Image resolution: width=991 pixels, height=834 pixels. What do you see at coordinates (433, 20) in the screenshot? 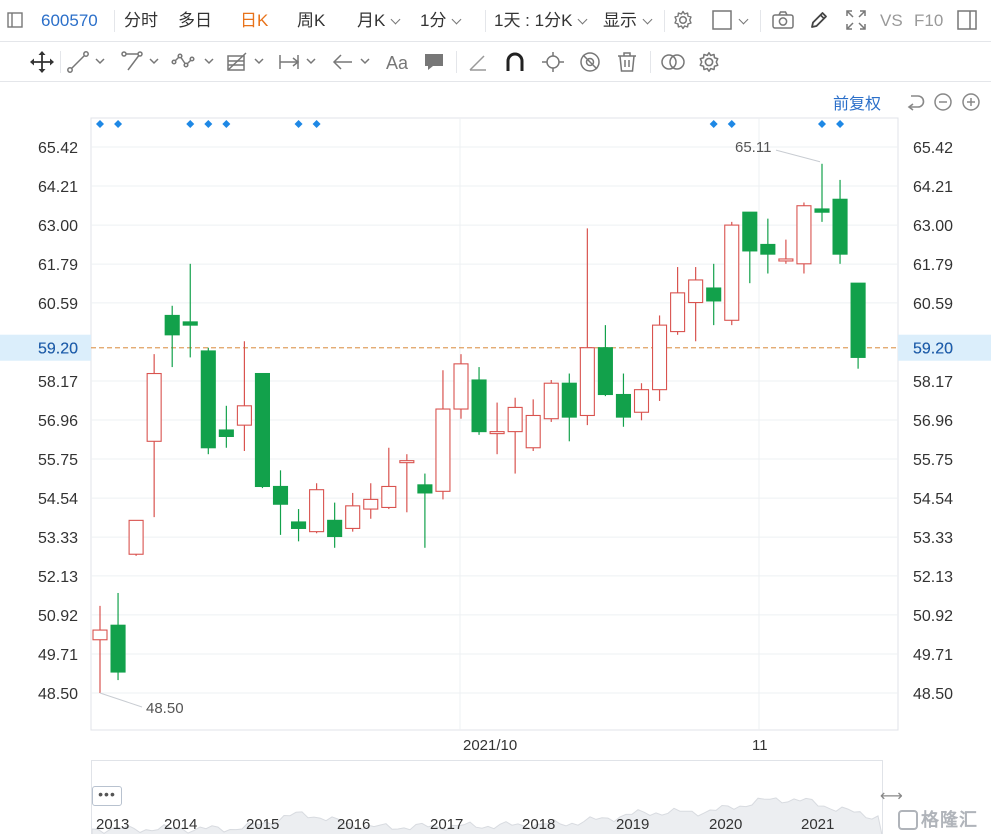
I see `minute-label: 1分` at bounding box center [433, 20].